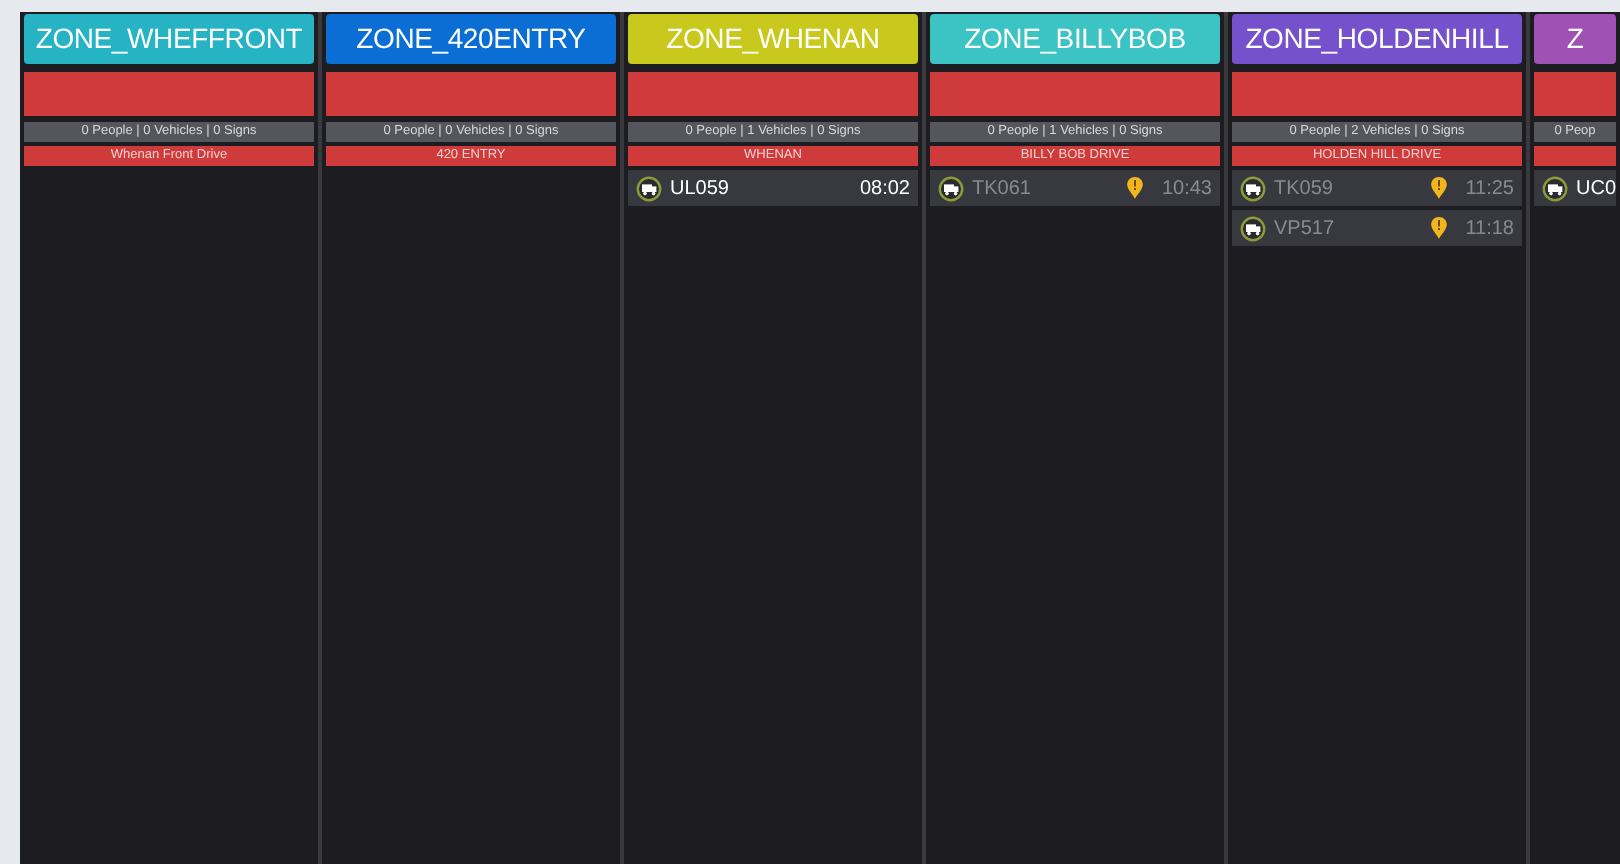 Image resolution: width=1620 pixels, height=864 pixels. I want to click on vehicle-time: 10:43, so click(1186, 189).